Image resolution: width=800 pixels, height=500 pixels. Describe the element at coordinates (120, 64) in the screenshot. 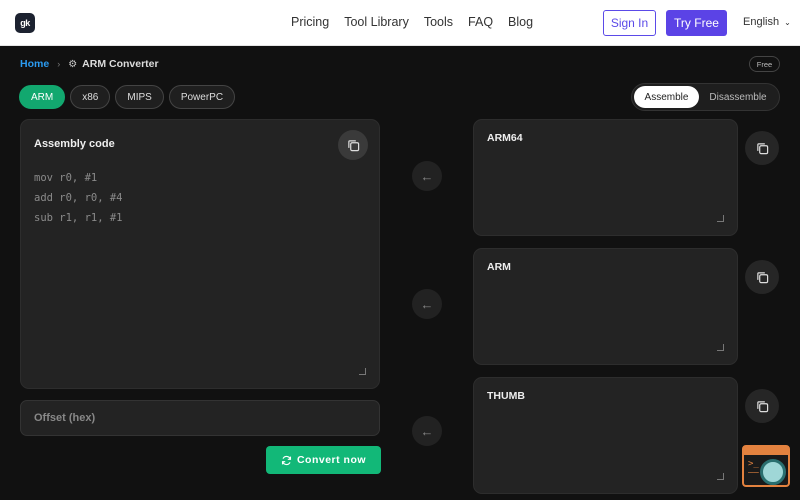

I see `breadcrumb-current: ARM Converter` at that location.